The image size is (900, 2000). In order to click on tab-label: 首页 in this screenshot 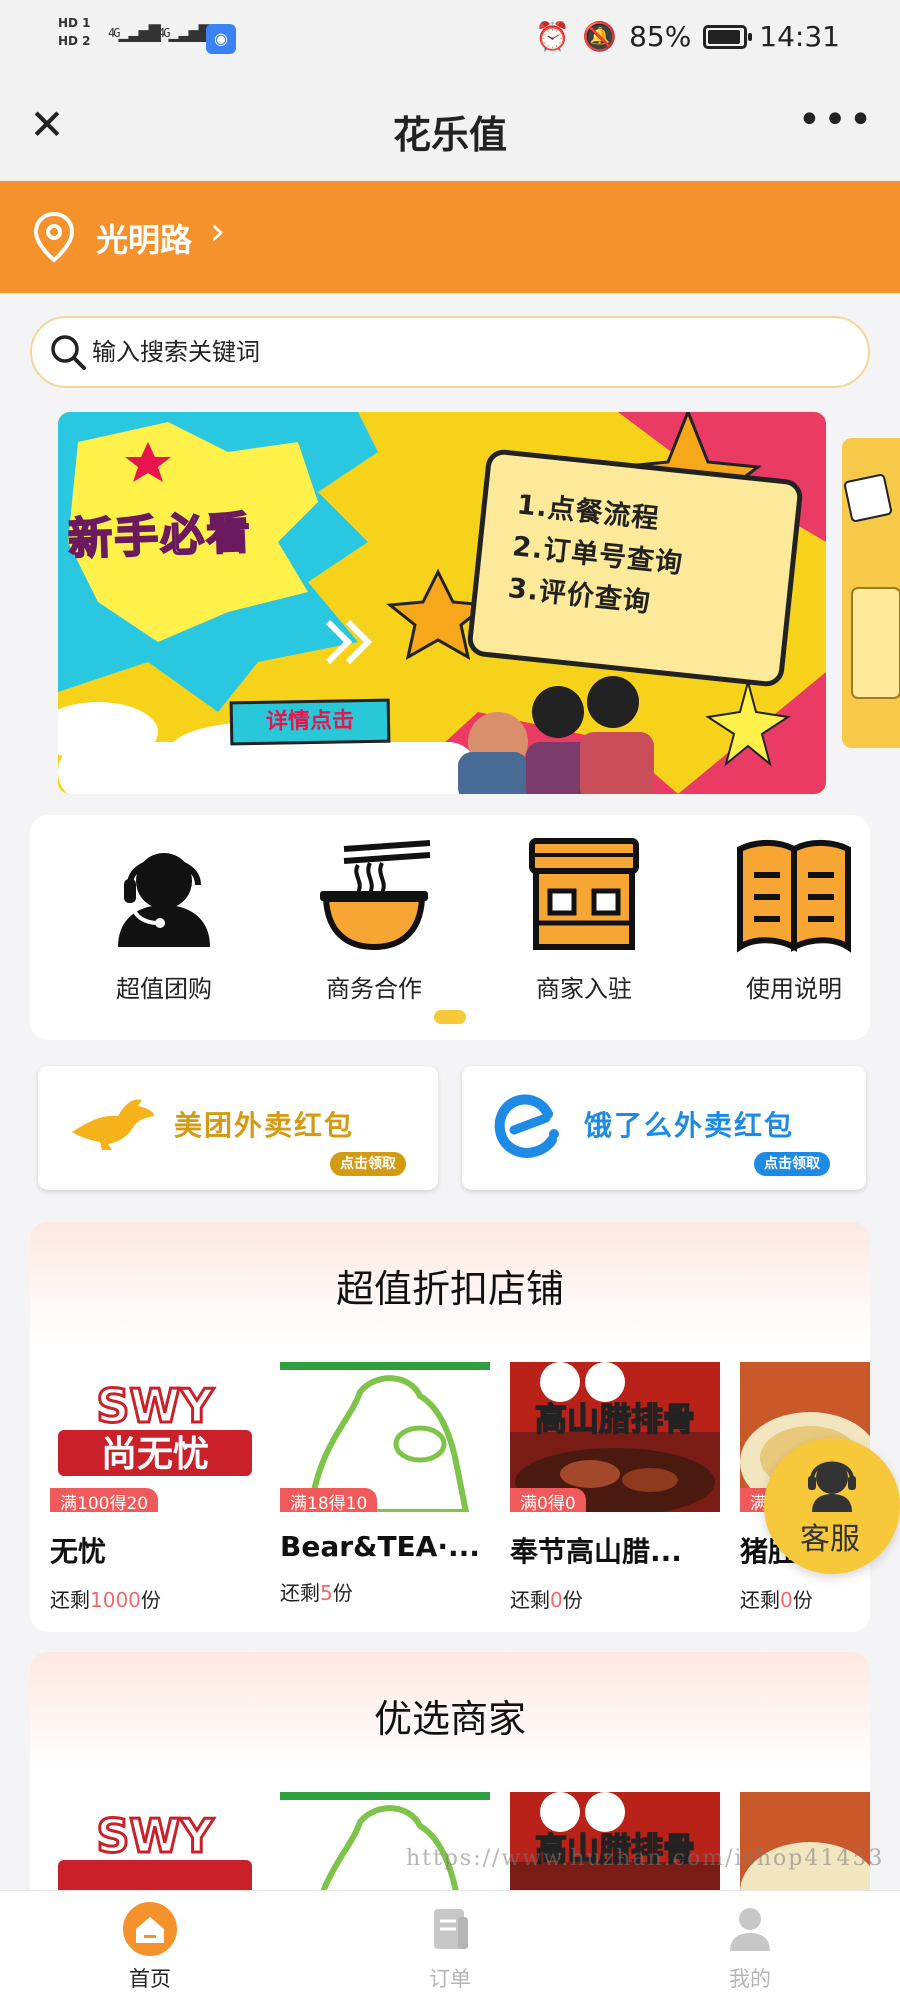, I will do `click(150, 1979)`.